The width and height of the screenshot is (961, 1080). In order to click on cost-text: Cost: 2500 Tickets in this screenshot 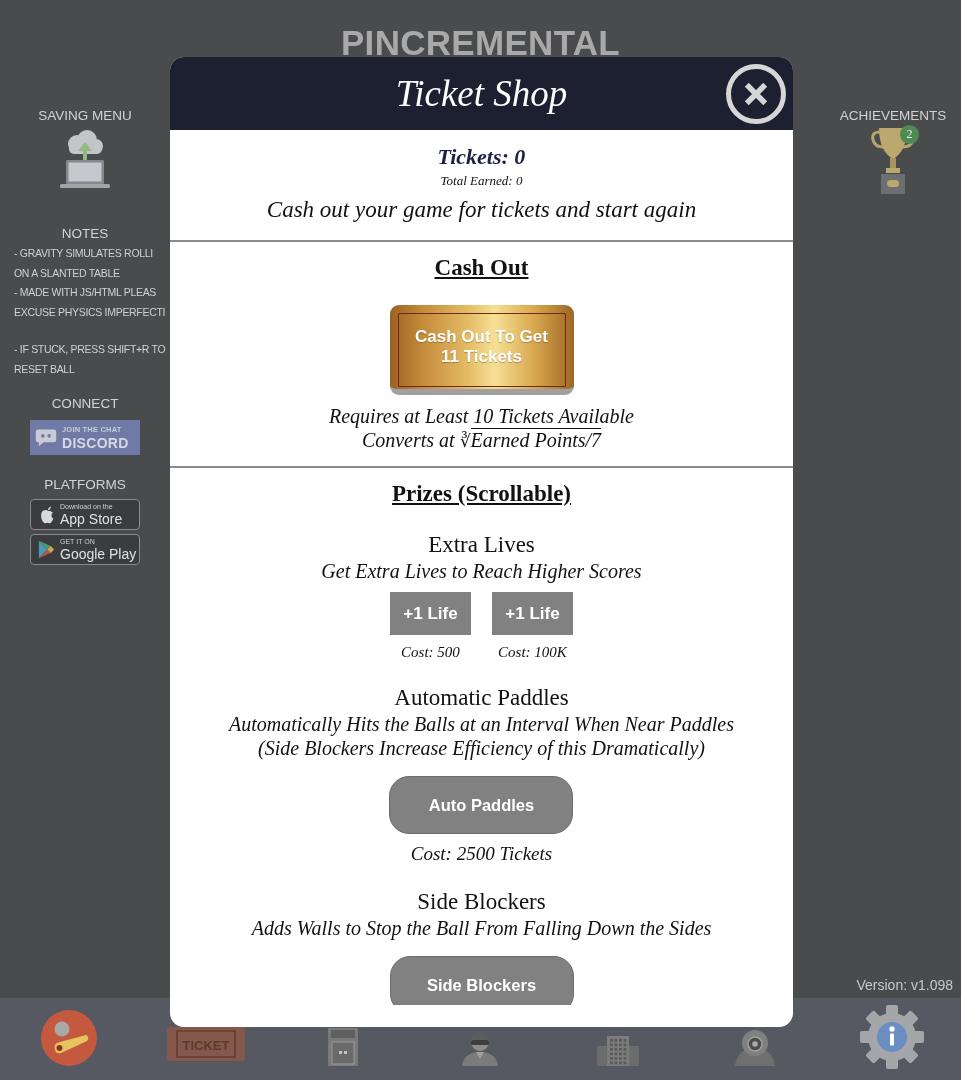, I will do `click(481, 854)`.